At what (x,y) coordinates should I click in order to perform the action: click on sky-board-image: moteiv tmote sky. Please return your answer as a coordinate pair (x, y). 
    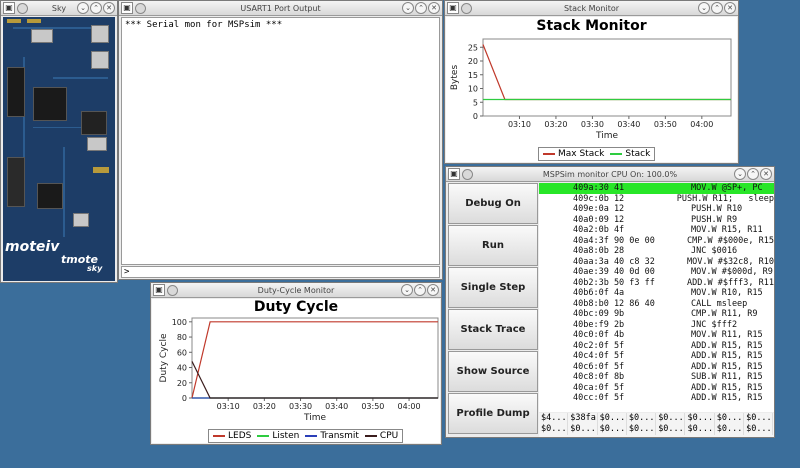
    Looking at the image, I should click on (59, 149).